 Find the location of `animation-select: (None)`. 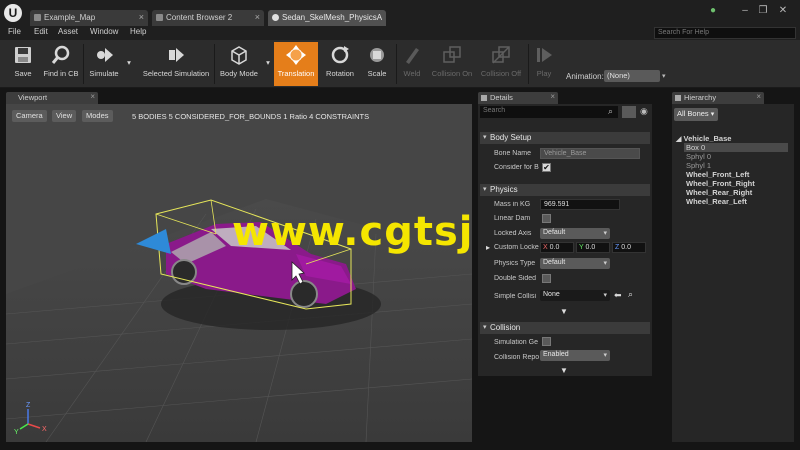

animation-select: (None) is located at coordinates (632, 76).